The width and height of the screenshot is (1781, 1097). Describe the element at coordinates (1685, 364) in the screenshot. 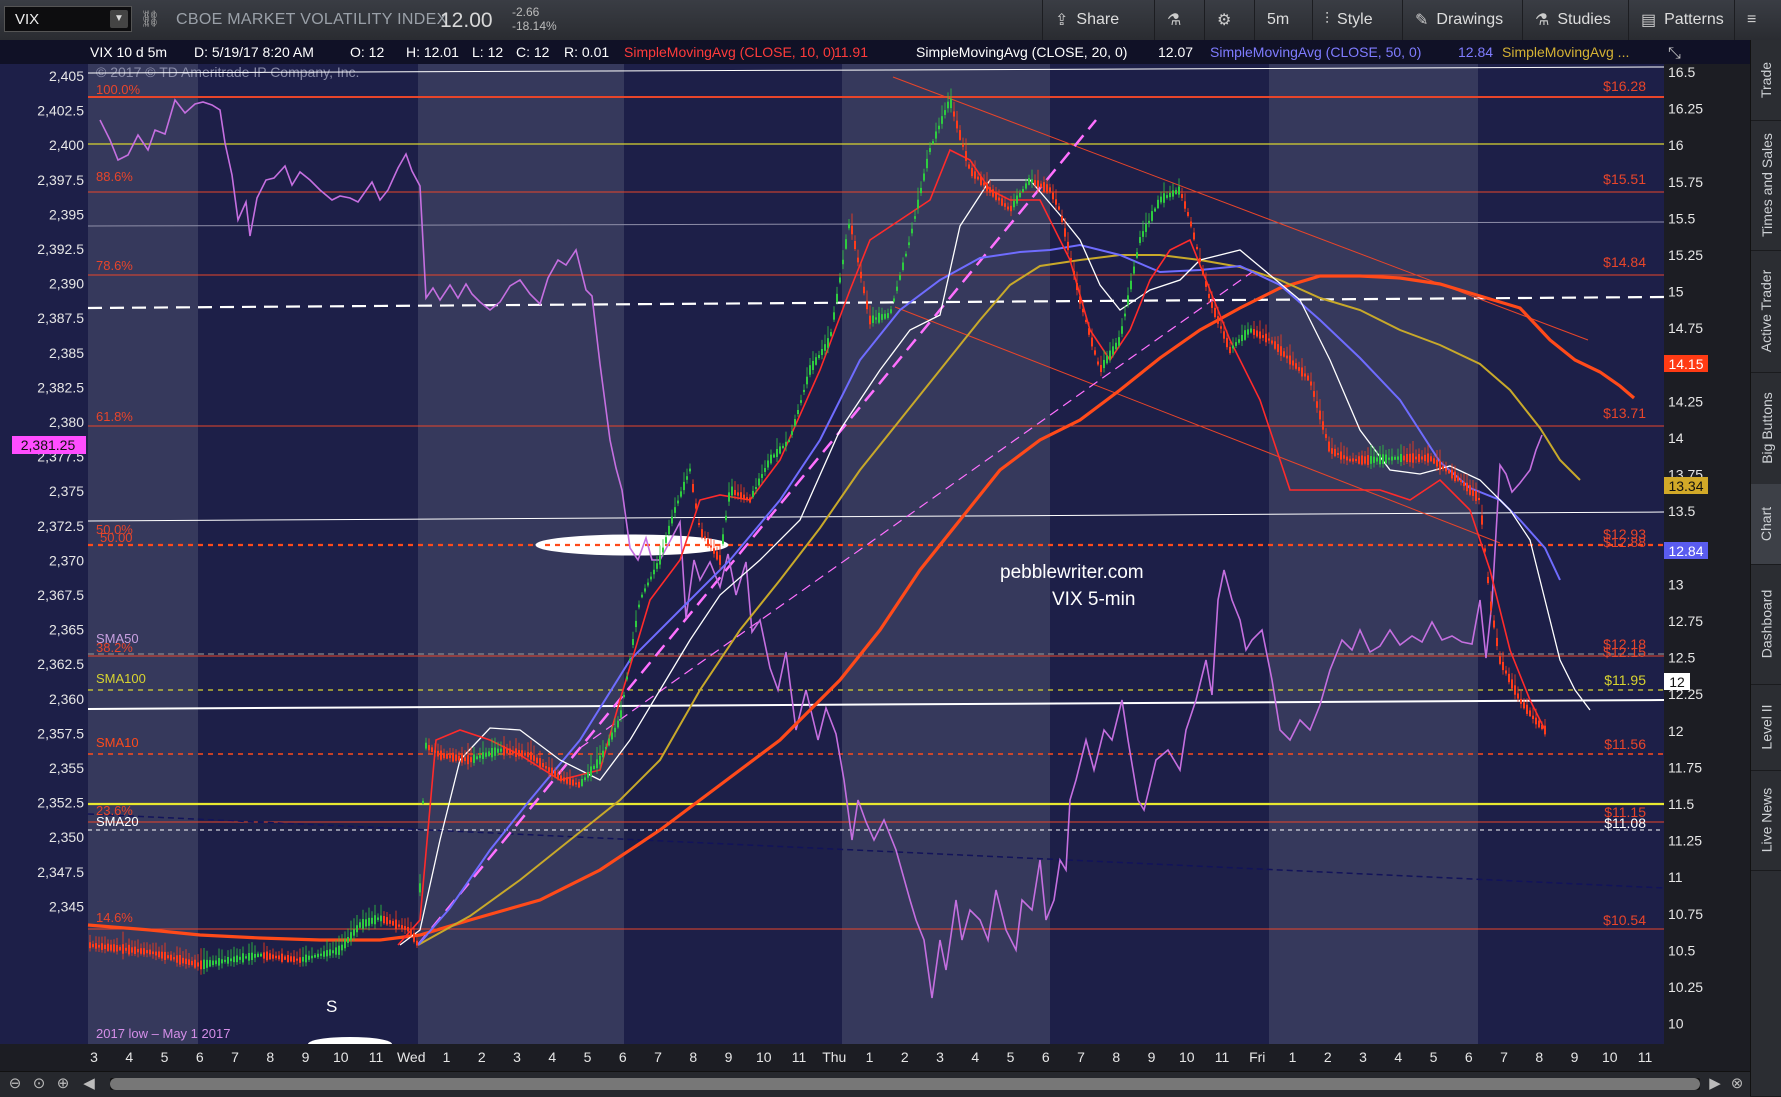

I see `sma100-badge-value: 14.15` at that location.